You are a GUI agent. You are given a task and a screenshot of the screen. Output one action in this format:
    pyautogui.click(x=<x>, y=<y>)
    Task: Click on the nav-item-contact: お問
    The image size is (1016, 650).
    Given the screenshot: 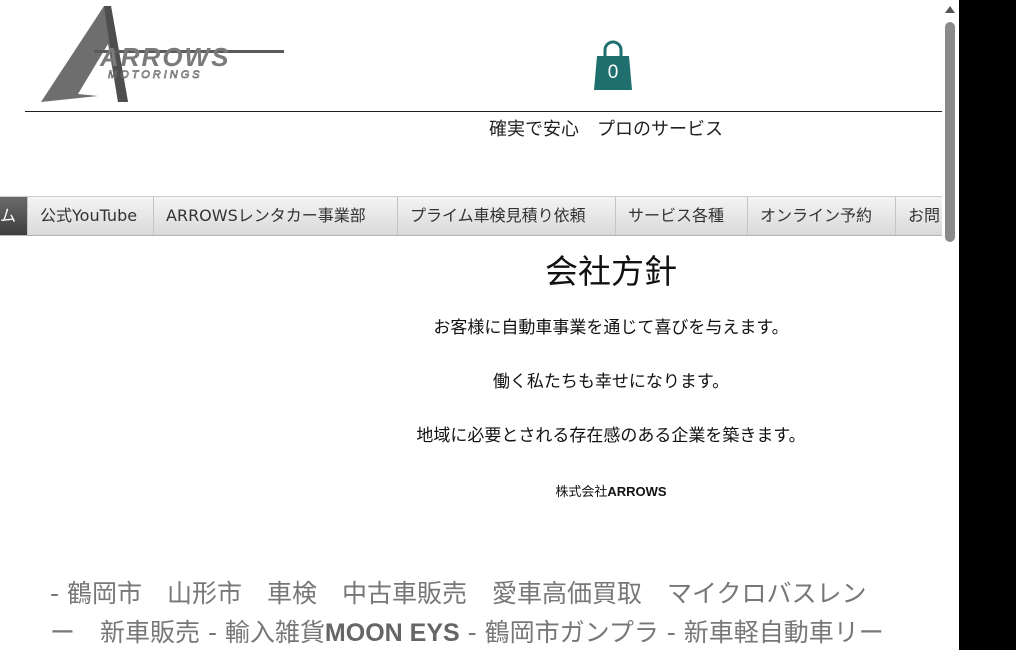 What is the action you would take?
    pyautogui.click(x=919, y=216)
    